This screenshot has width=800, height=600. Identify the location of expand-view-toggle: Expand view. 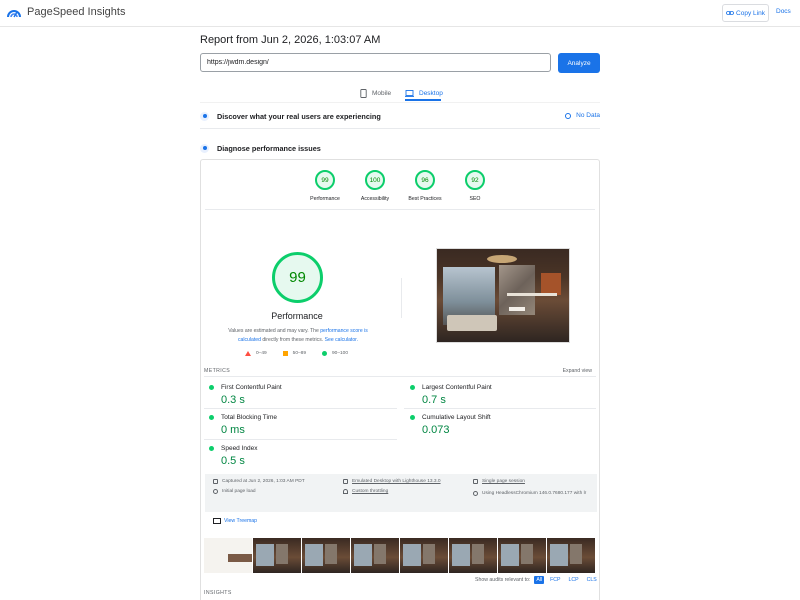
(577, 371).